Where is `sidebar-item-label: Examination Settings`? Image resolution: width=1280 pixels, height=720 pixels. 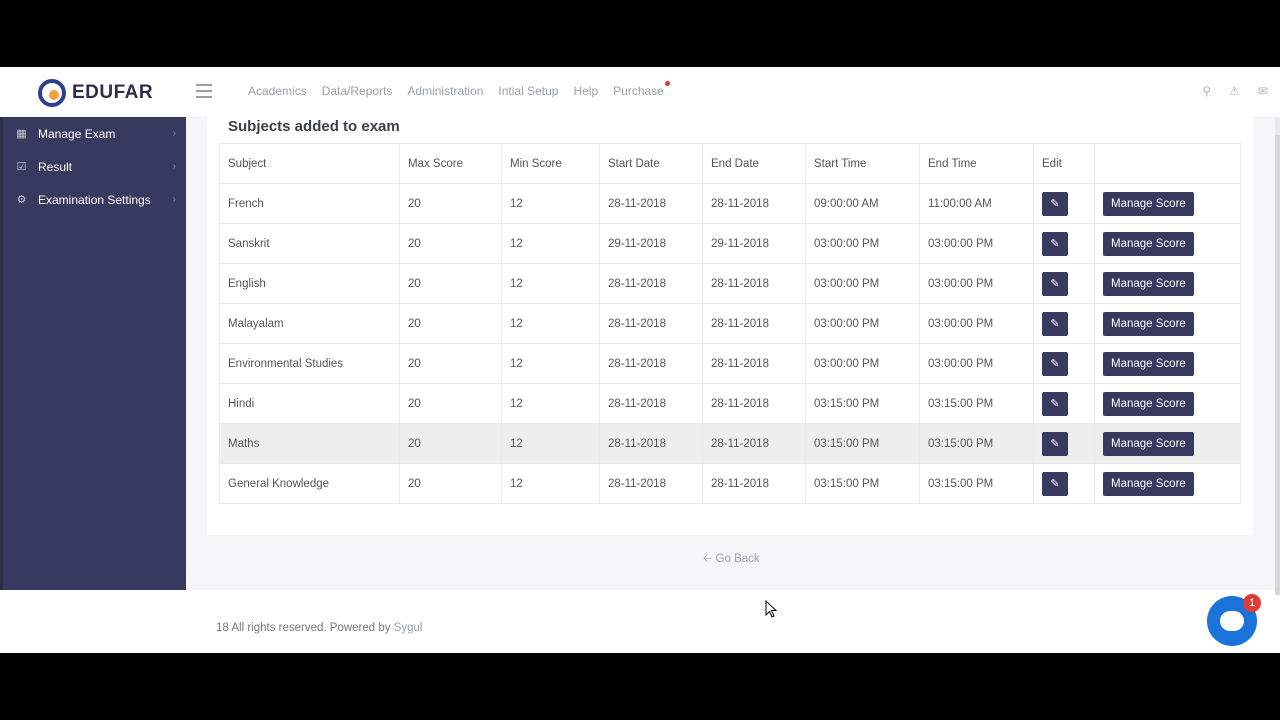
sidebar-item-label: Examination Settings is located at coordinates (94, 199).